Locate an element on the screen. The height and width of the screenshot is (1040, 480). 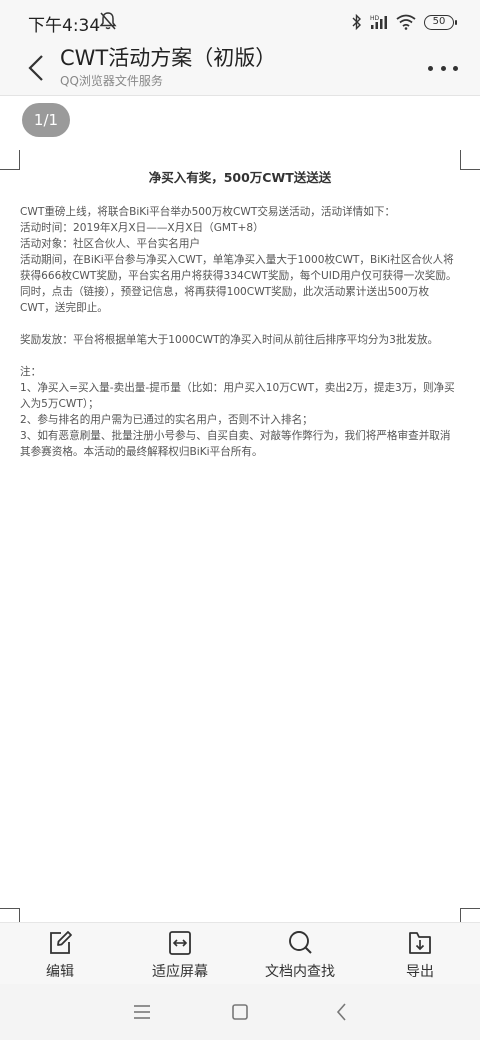
edit-label: 编辑 is located at coordinates (60, 972).